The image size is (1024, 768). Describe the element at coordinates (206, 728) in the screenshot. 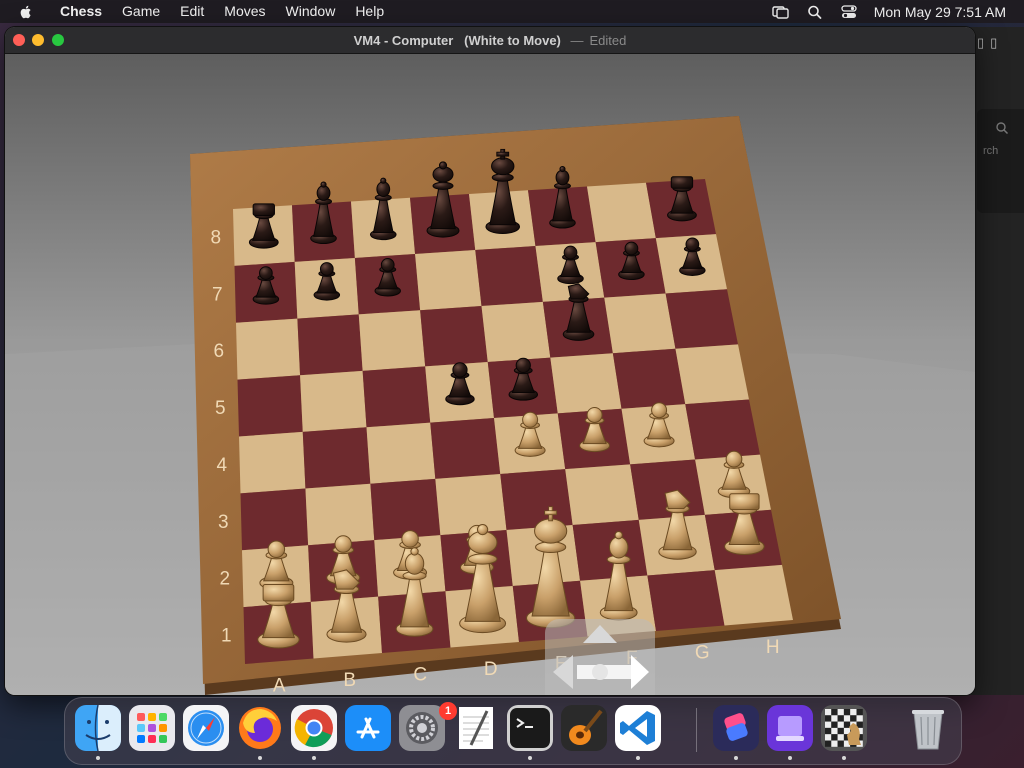

I see `dock-item-safari` at that location.